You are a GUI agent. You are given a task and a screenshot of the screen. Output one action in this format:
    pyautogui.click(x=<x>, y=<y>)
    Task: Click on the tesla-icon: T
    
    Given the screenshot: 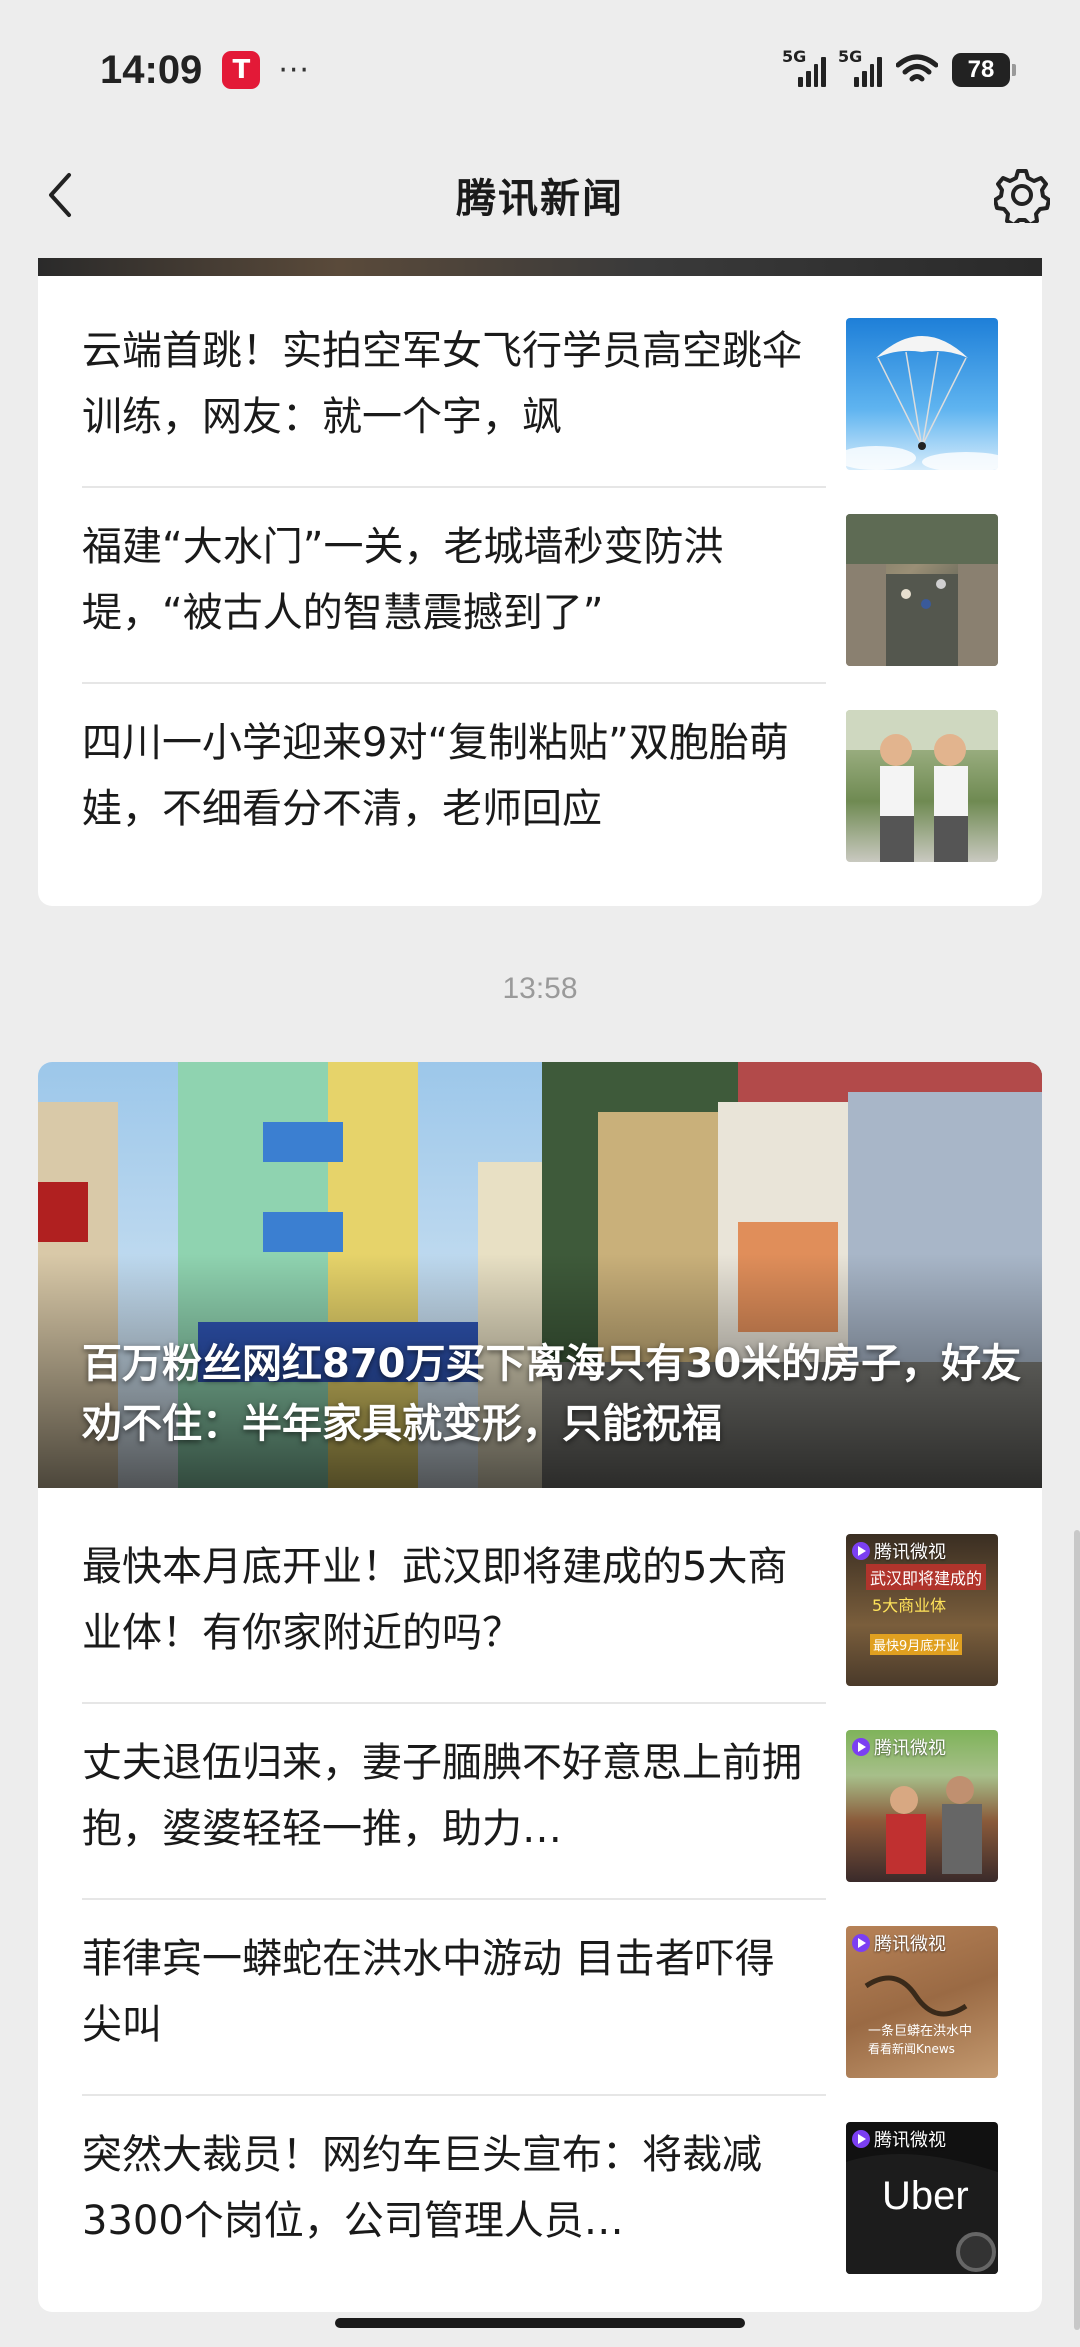 What is the action you would take?
    pyautogui.click(x=241, y=70)
    